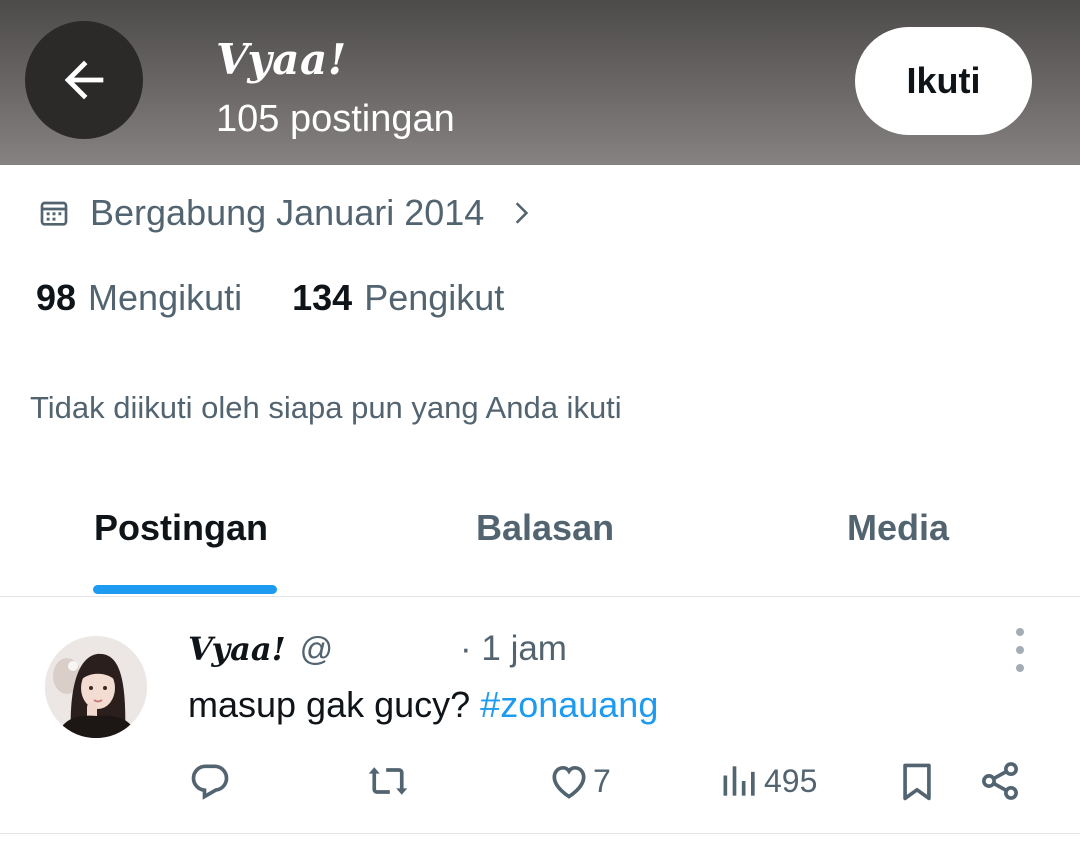  I want to click on joined-date-row: Bergabung Januari 2014, so click(286, 213).